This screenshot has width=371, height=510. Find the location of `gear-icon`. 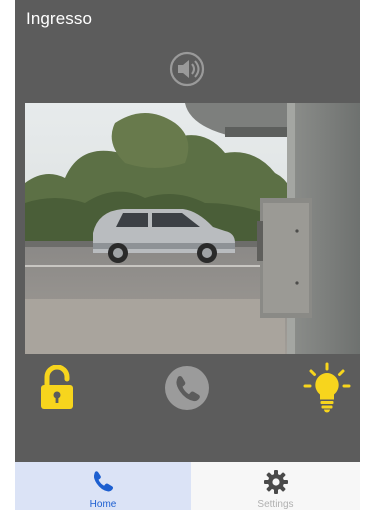

gear-icon is located at coordinates (276, 481).